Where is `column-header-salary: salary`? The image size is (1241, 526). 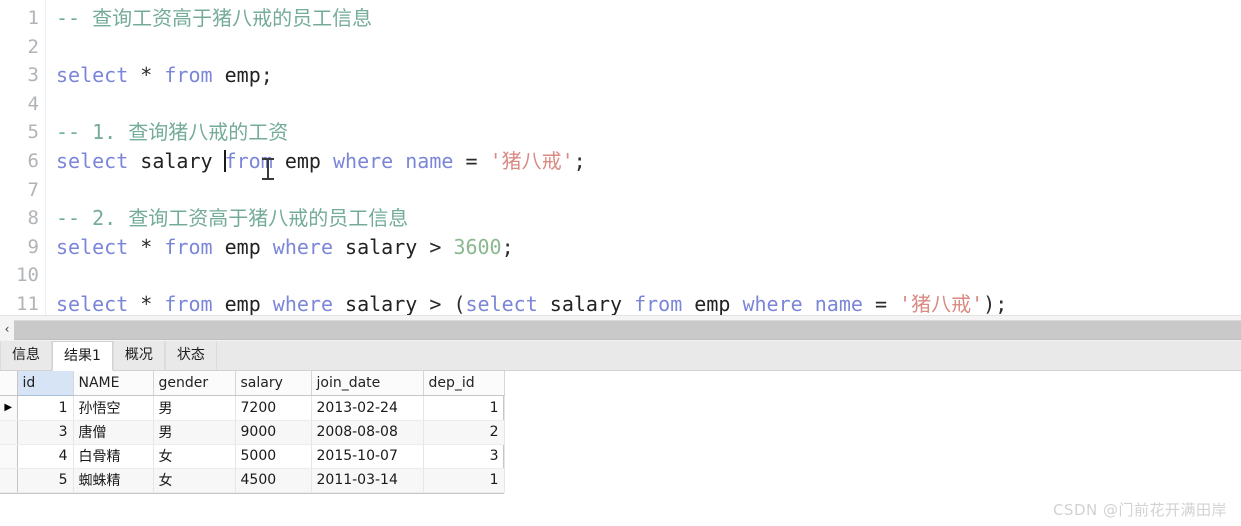
column-header-salary: salary is located at coordinates (273, 383).